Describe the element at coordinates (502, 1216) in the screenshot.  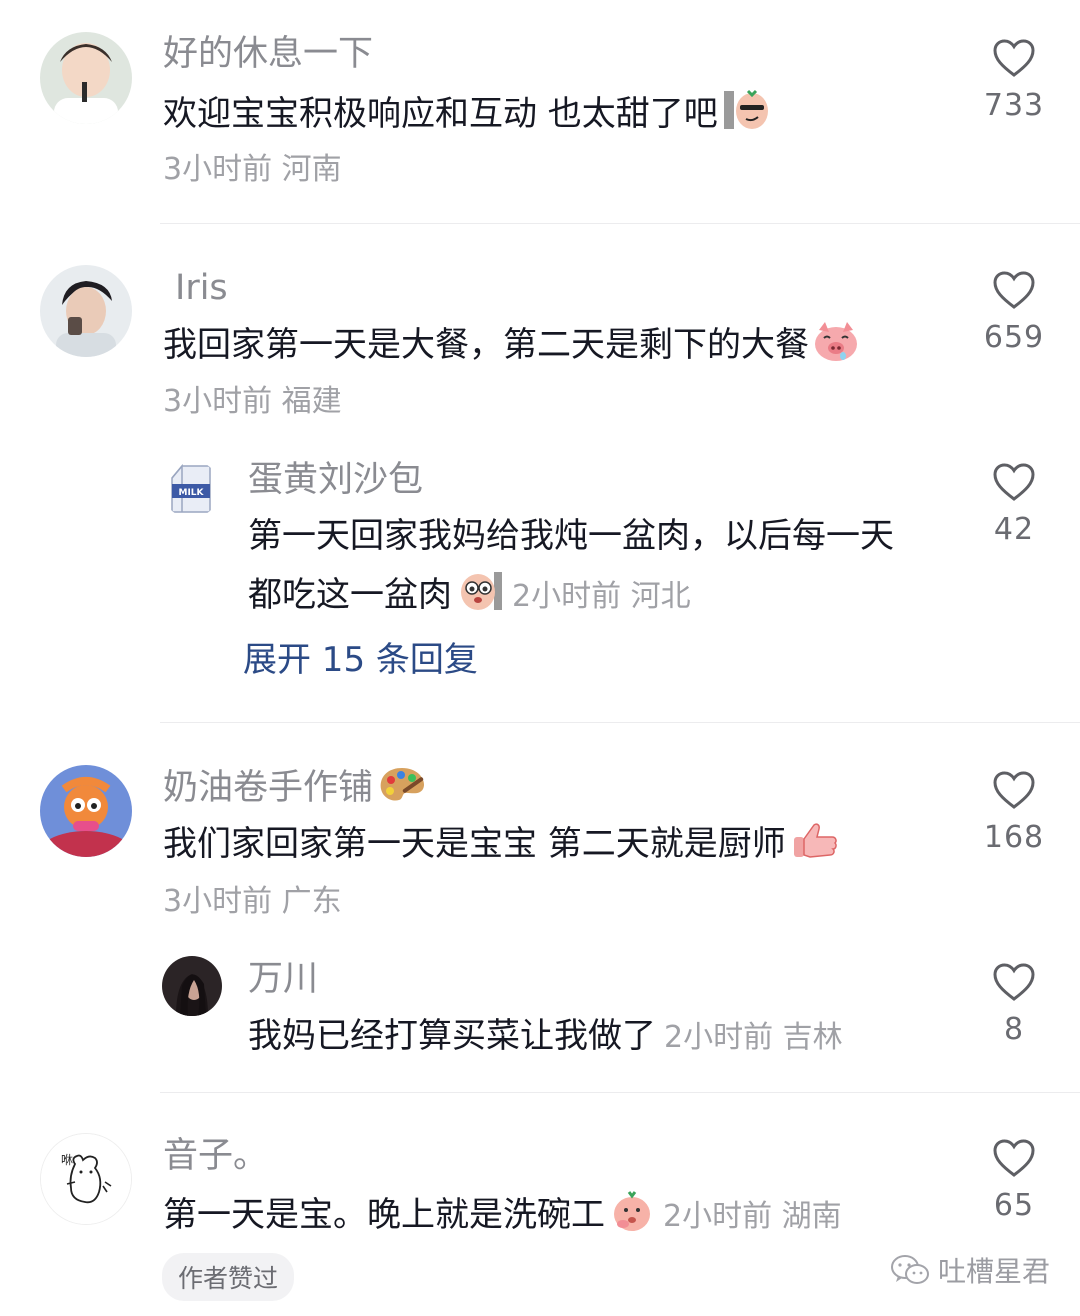
I see `comment-text: 第一天是宝。晚上就是洗碗工 2小时前 湖南` at that location.